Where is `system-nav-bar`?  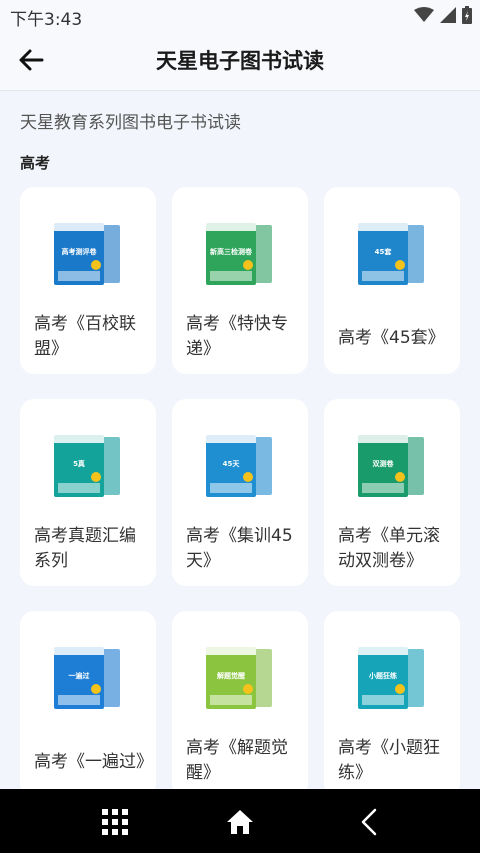
system-nav-bar is located at coordinates (240, 821).